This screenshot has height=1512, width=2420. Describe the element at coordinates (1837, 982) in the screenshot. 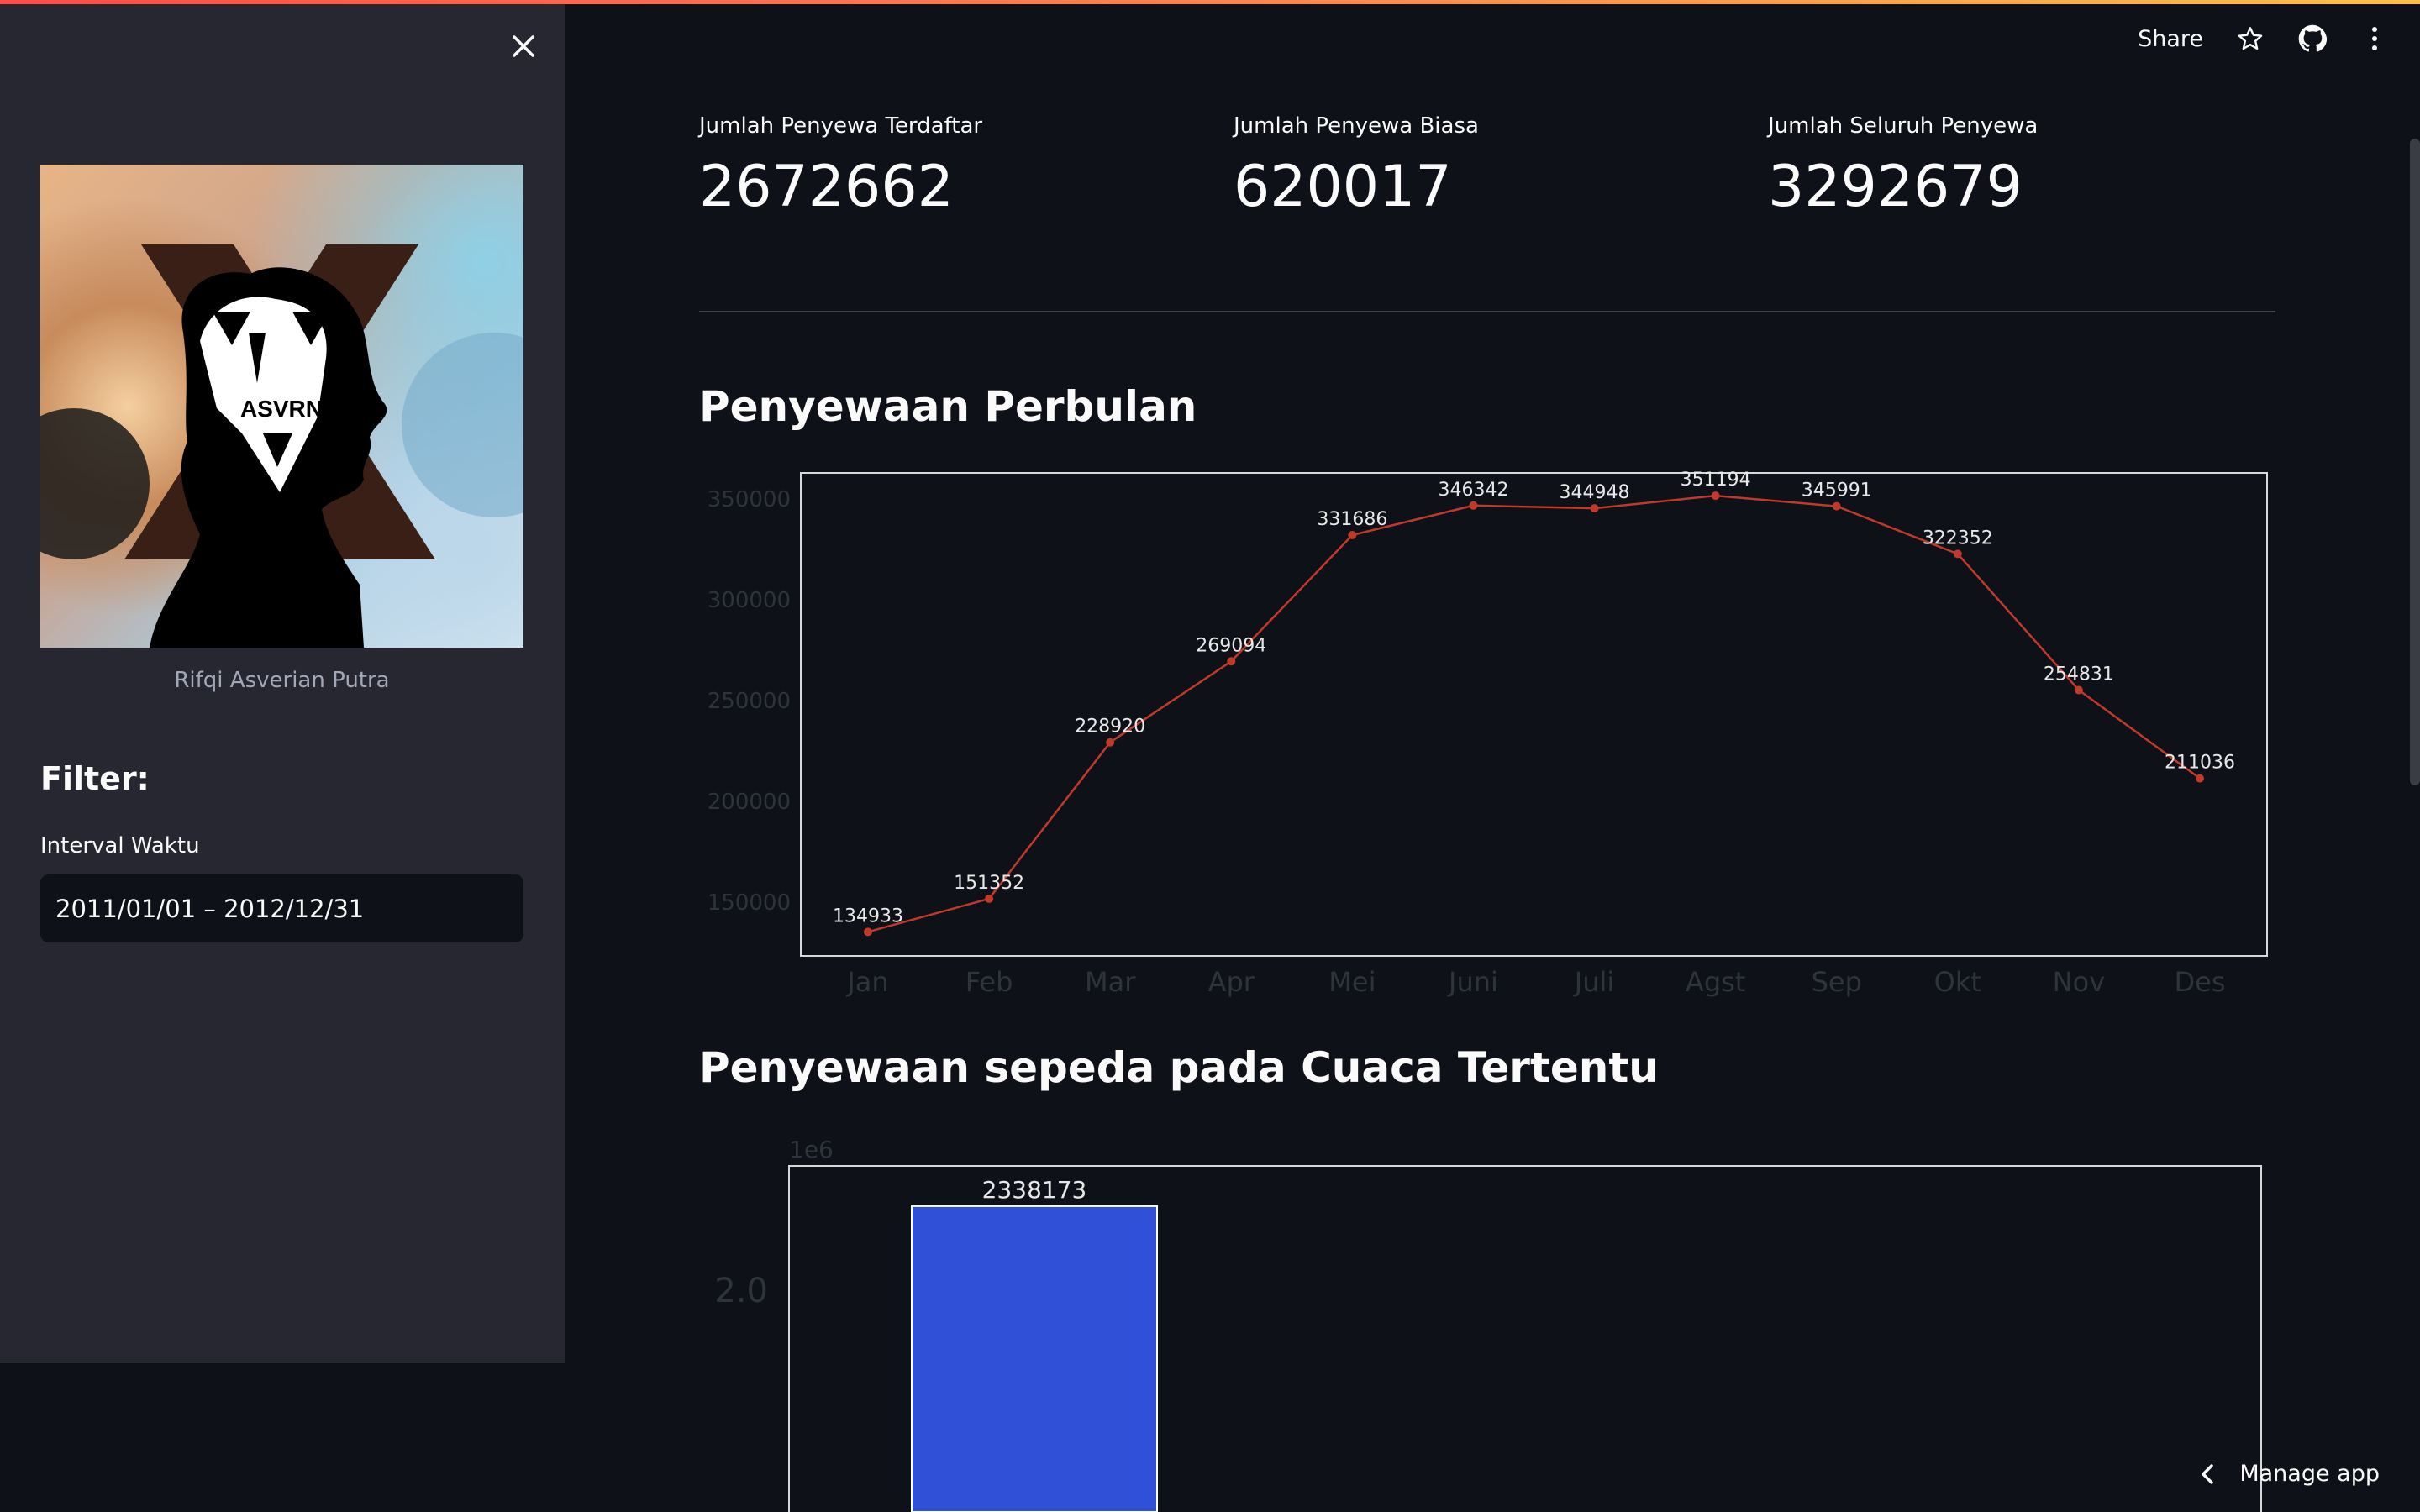

I see `x-tick-label: Sep` at that location.